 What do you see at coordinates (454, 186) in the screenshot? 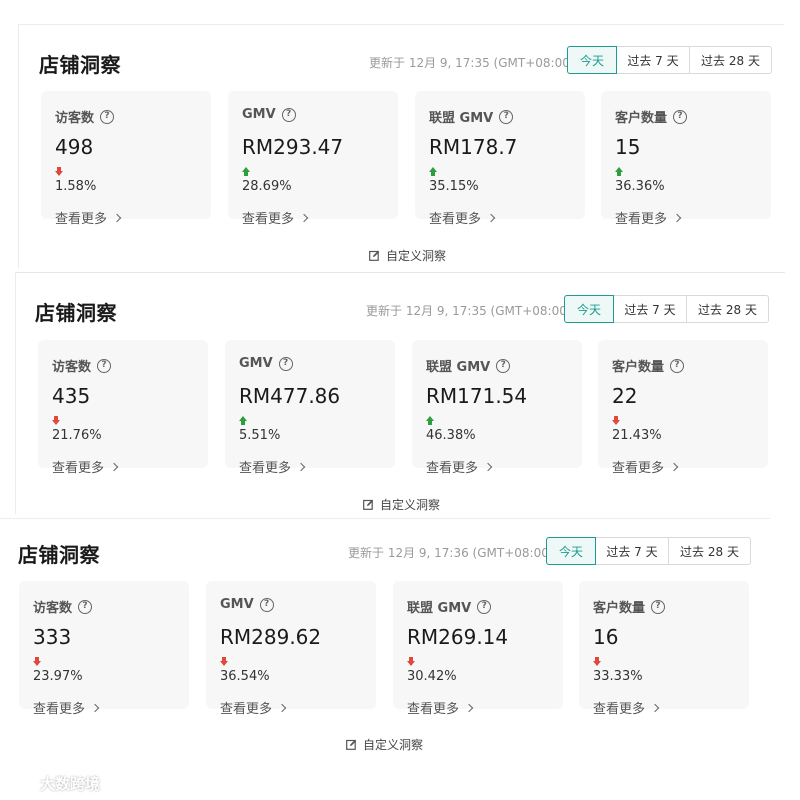
I see `metric-change-percent: 35.15%` at bounding box center [454, 186].